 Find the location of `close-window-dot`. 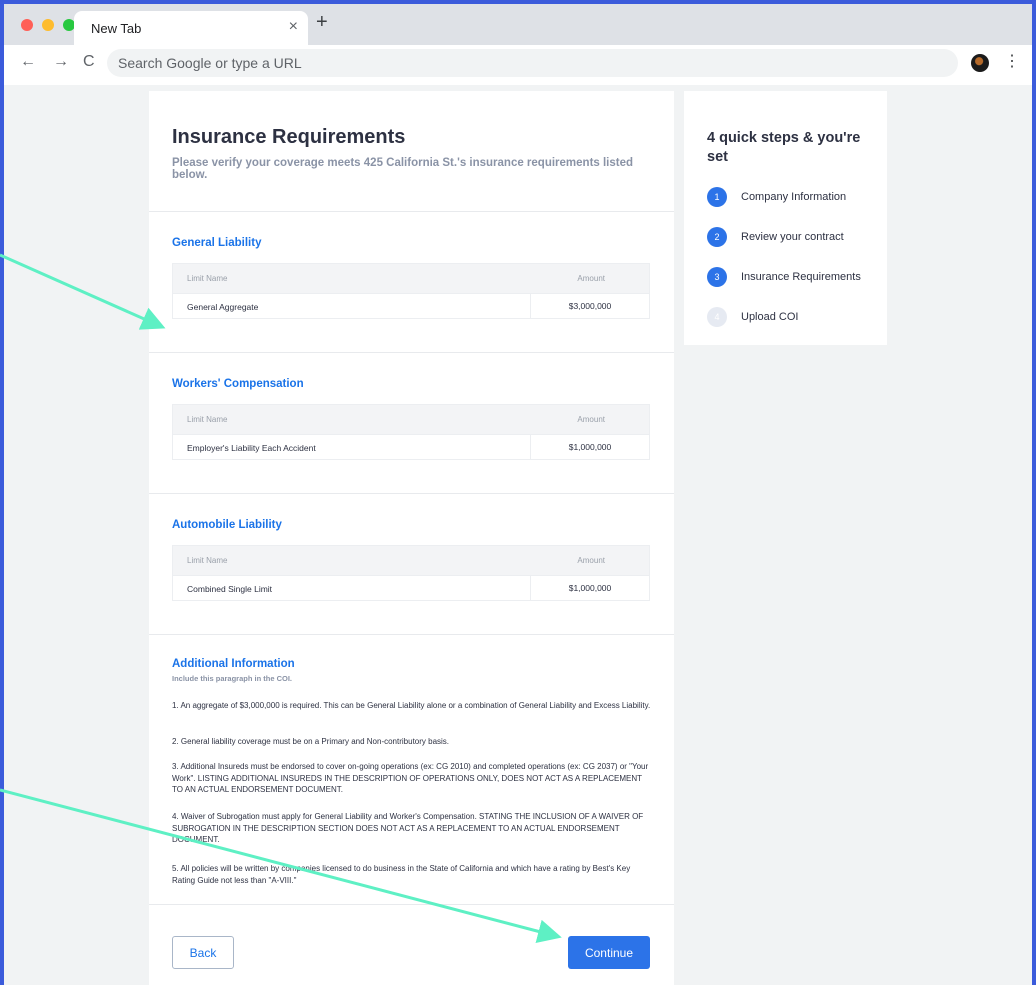

close-window-dot is located at coordinates (27, 25).